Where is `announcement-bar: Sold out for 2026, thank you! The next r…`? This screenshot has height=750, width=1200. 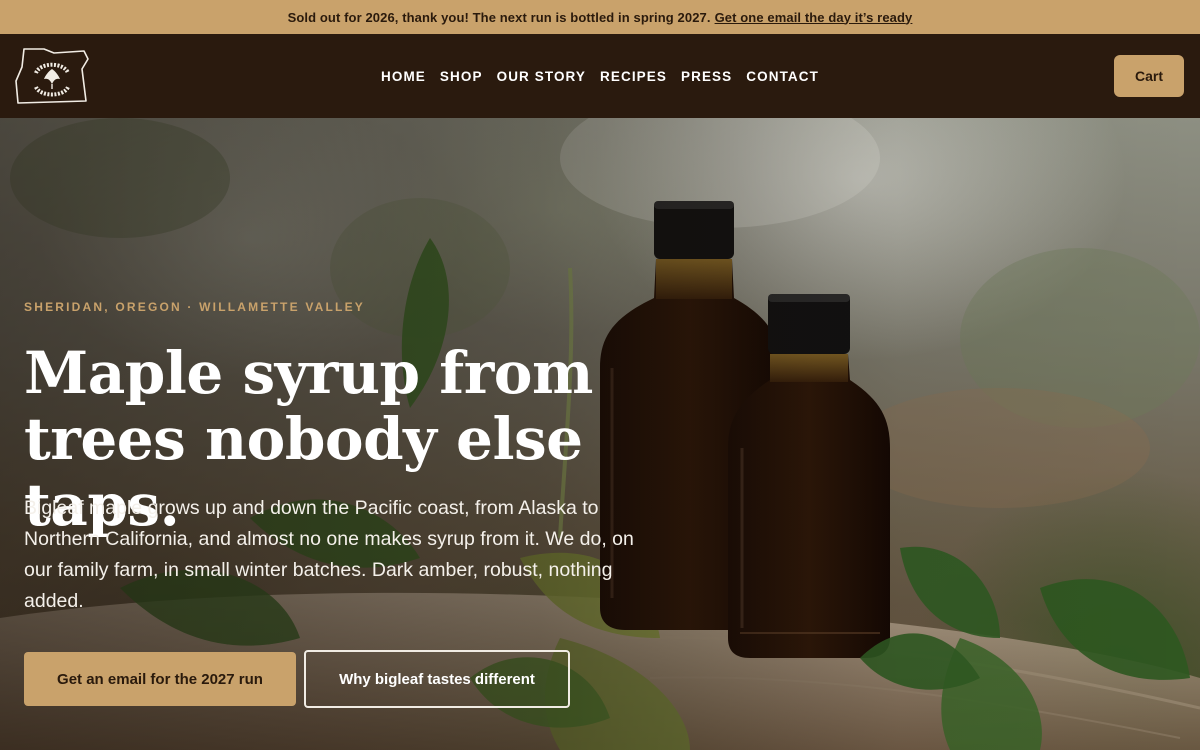
announcement-bar: Sold out for 2026, thank you! The next r… is located at coordinates (600, 17).